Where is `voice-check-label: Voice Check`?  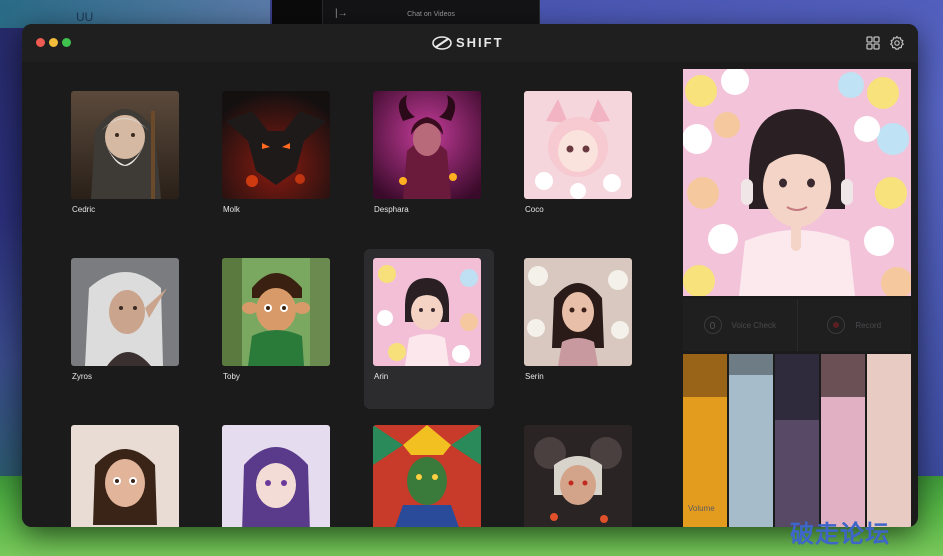
voice-check-label: Voice Check is located at coordinates (753, 325).